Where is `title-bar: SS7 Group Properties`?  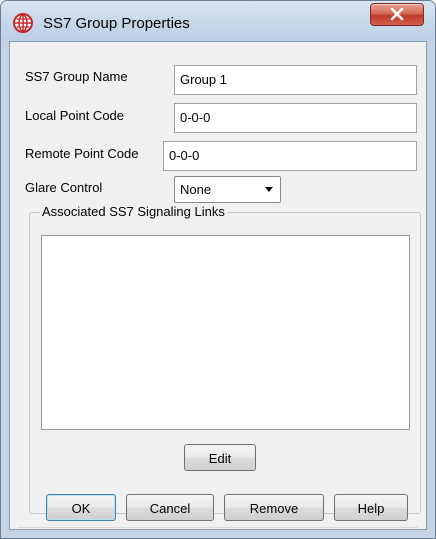
title-bar: SS7 Group Properties is located at coordinates (218, 21).